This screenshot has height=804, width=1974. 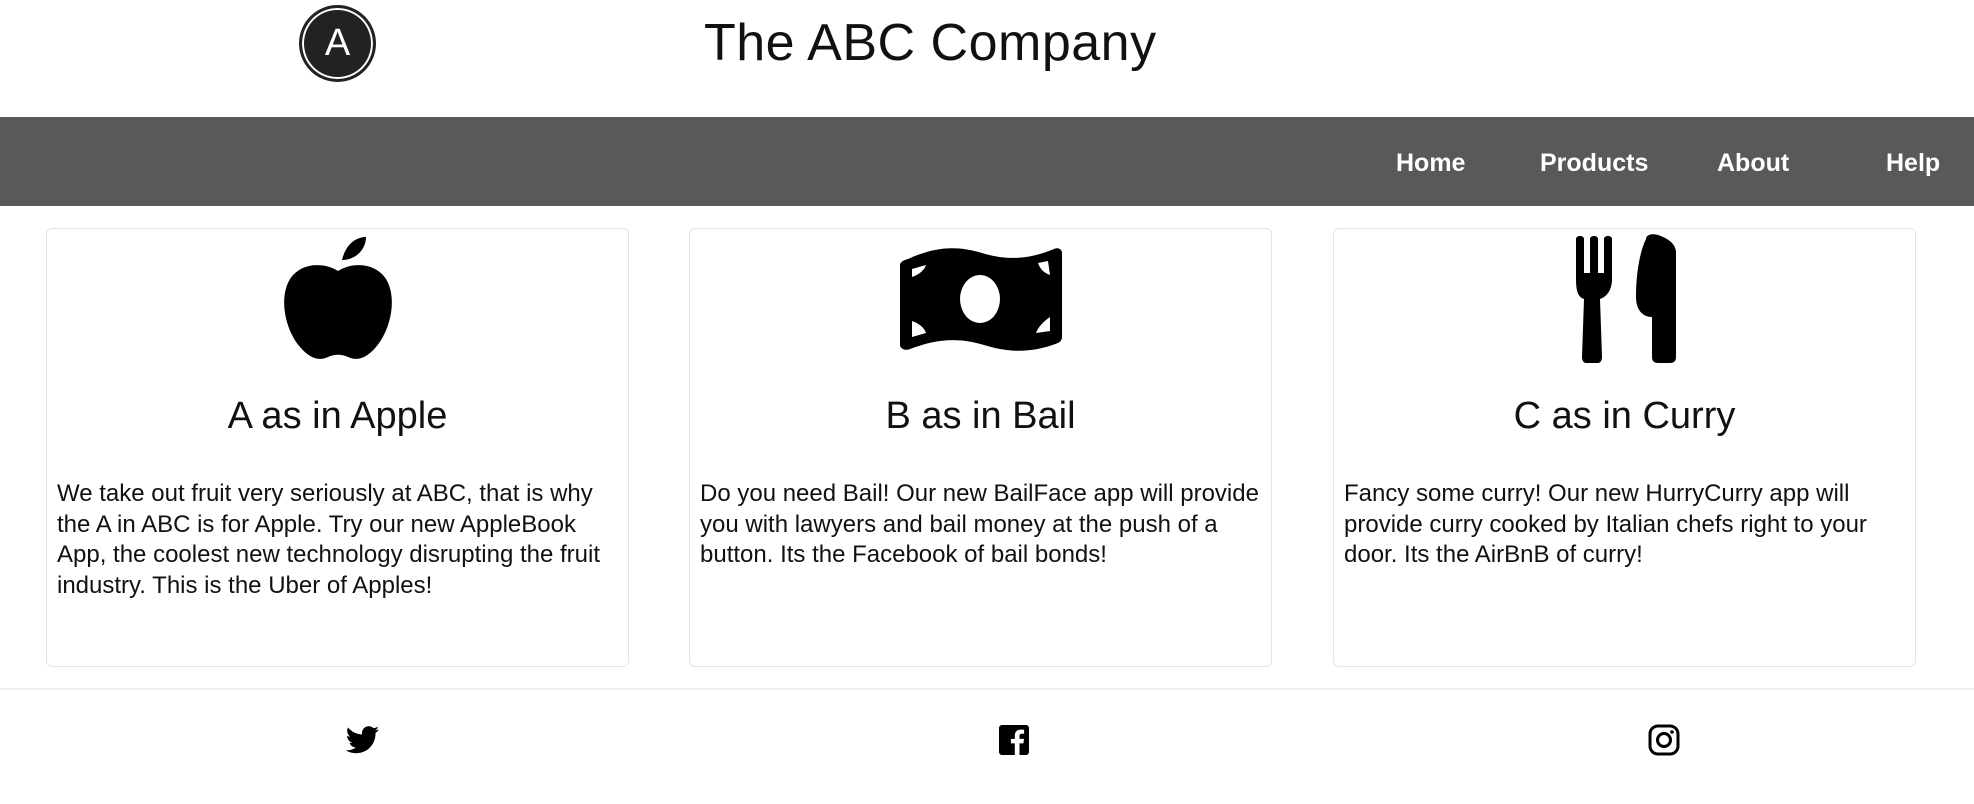 I want to click on card-title: B as in Bail, so click(x=980, y=416).